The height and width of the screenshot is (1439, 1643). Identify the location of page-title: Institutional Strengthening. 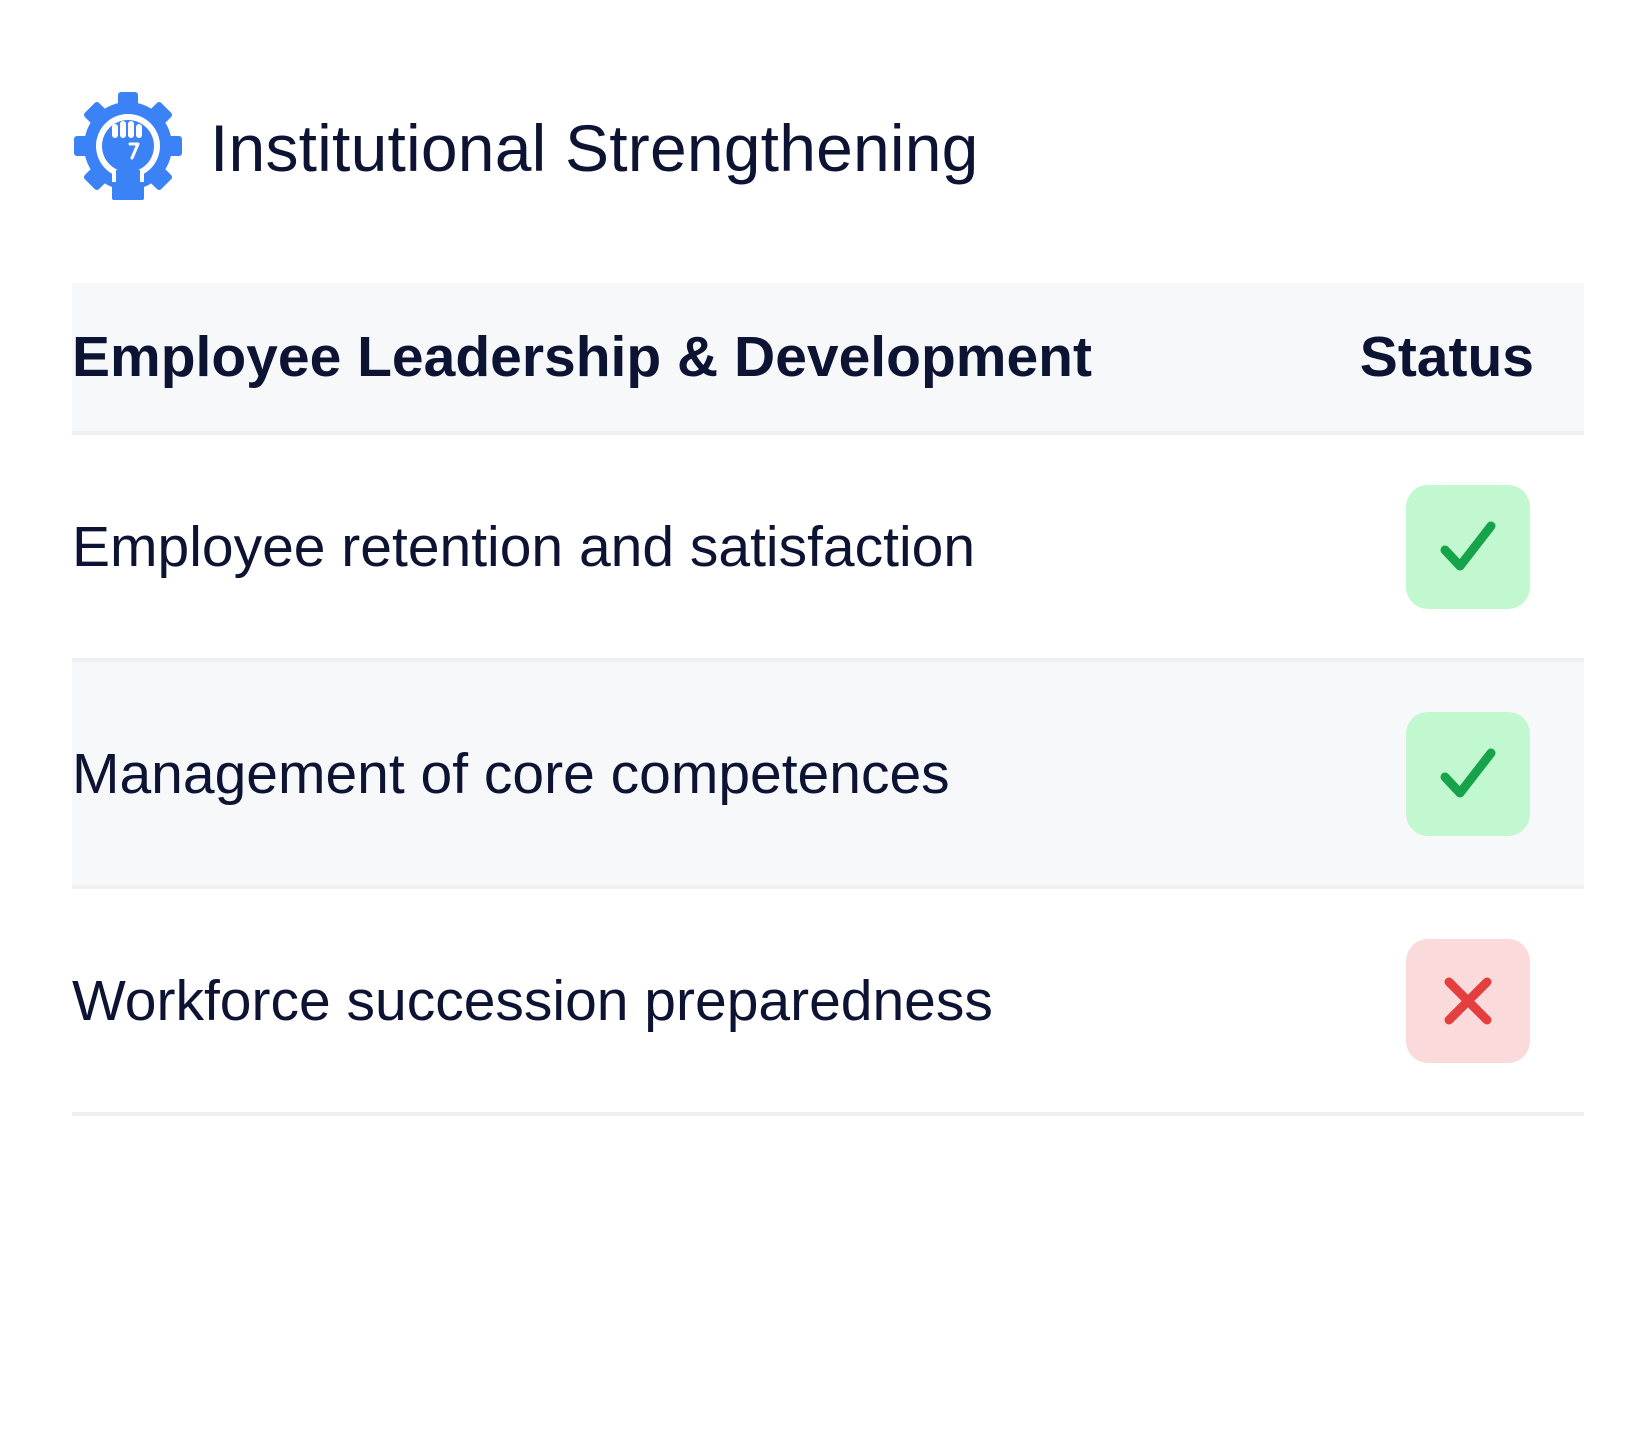
(594, 148).